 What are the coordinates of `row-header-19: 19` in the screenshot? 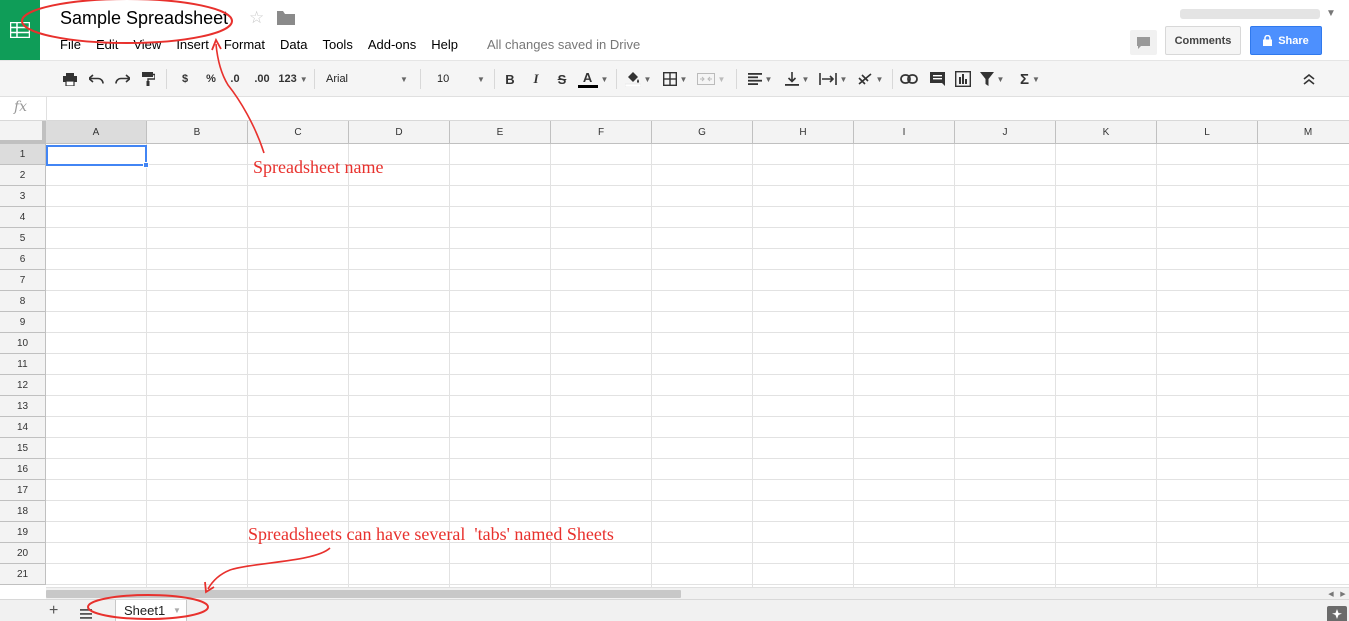 It's located at (23, 532).